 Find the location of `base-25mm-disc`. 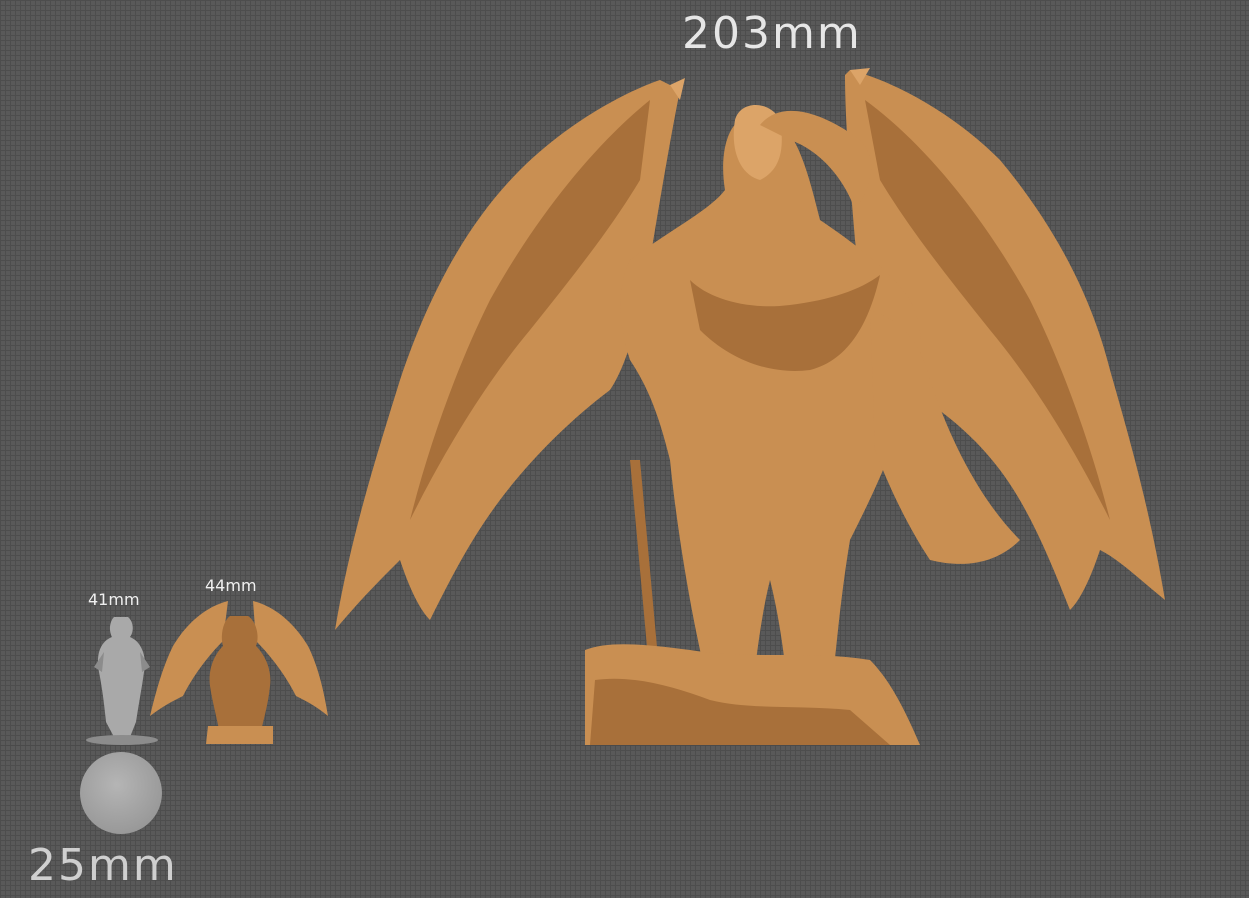

base-25mm-disc is located at coordinates (121, 793).